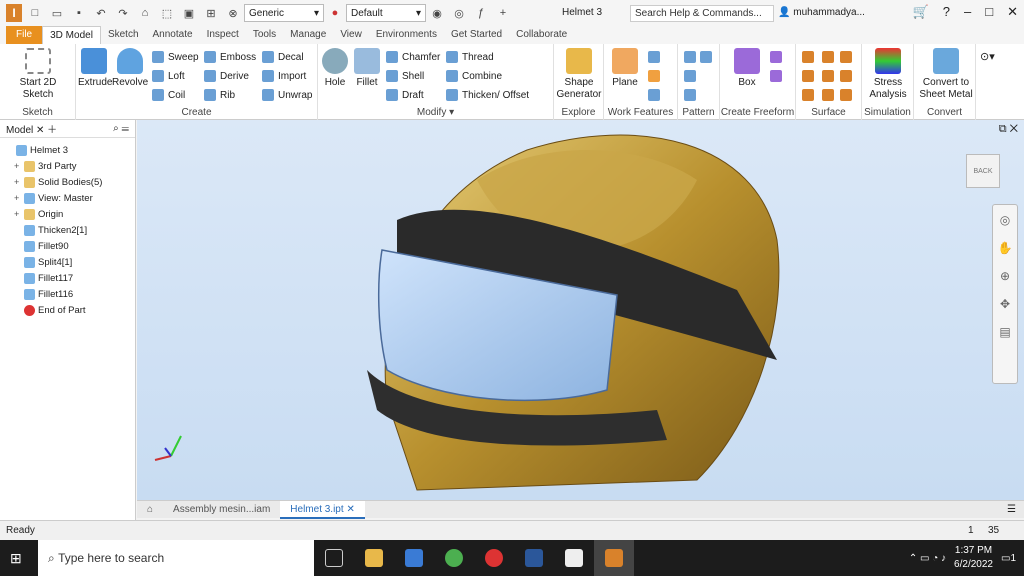 The image size is (1024, 576). Describe the element at coordinates (35, 13) in the screenshot. I see `new-file-icon: □` at that location.